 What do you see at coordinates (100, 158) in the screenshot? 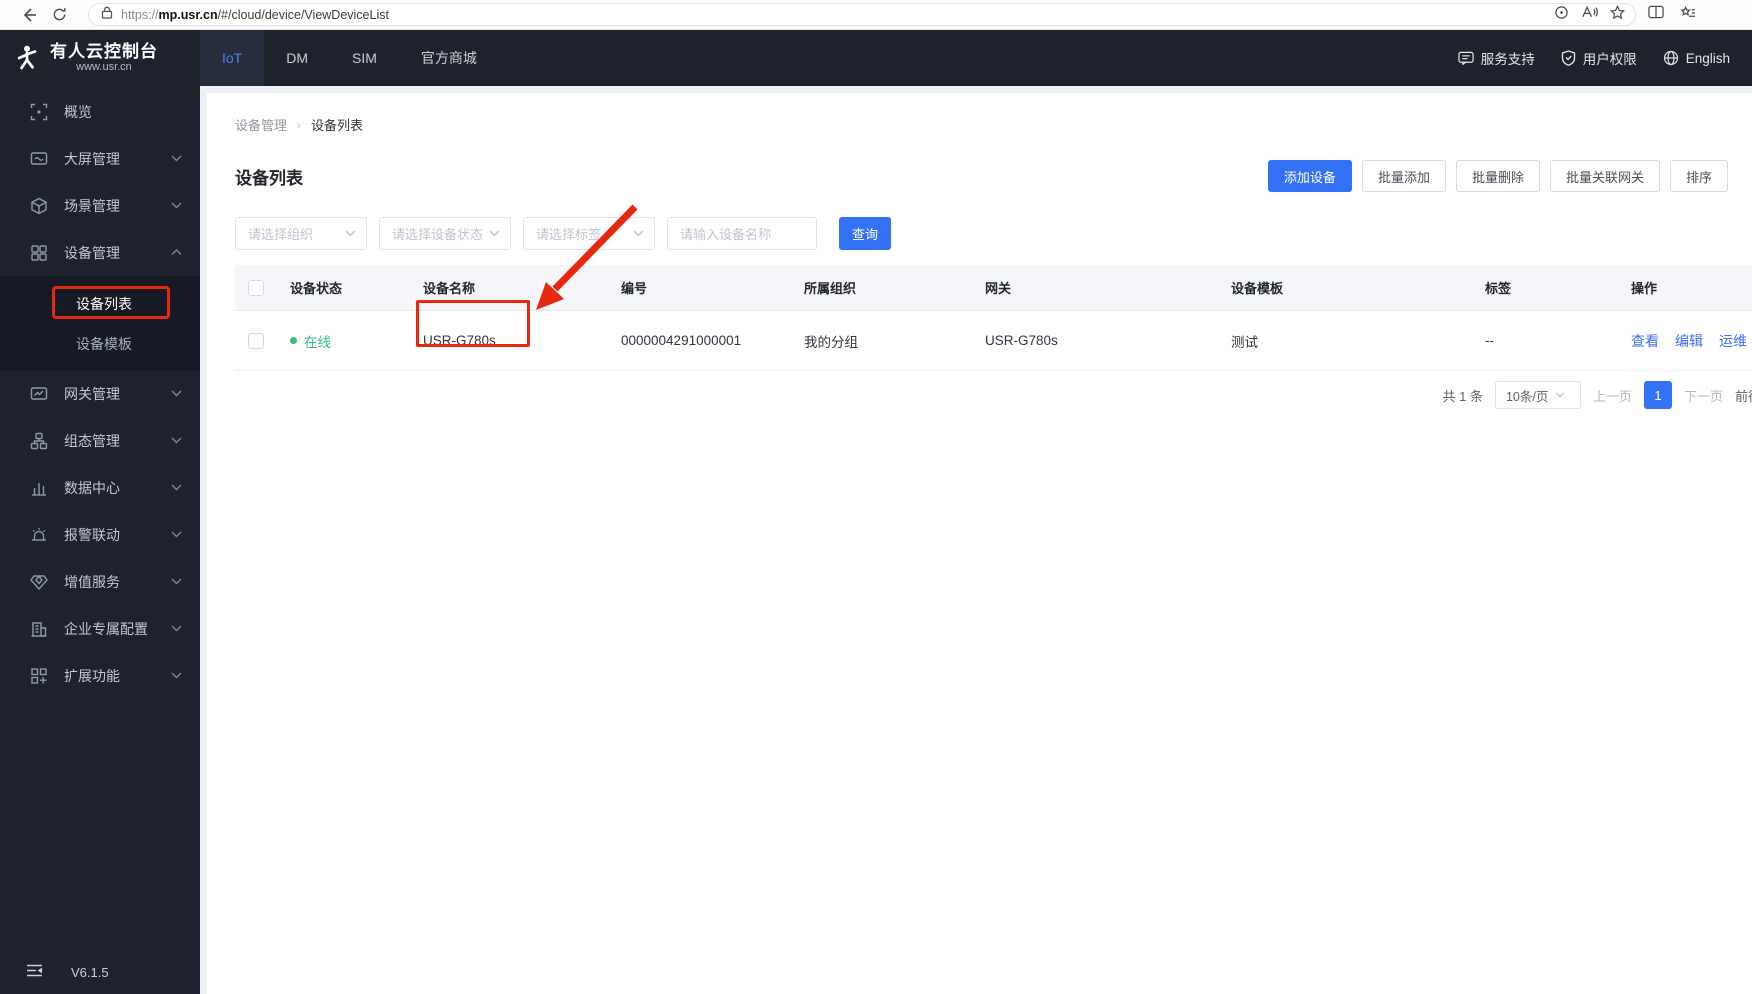
I see `sidebar-item-screen-management: 大屏管理` at bounding box center [100, 158].